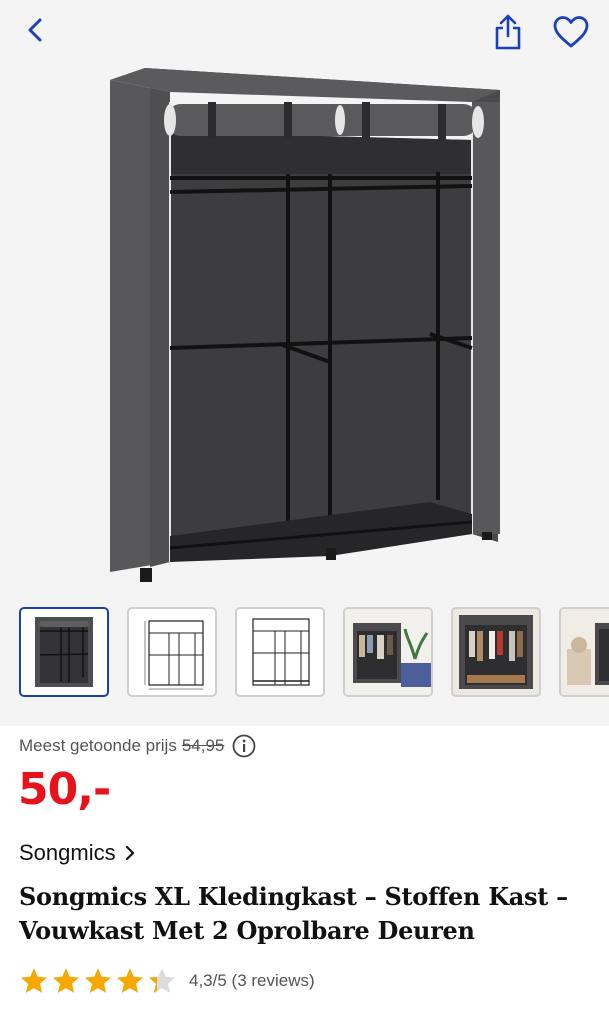 Image resolution: width=609 pixels, height=1024 pixels. I want to click on old-price: 54,95, so click(203, 745).